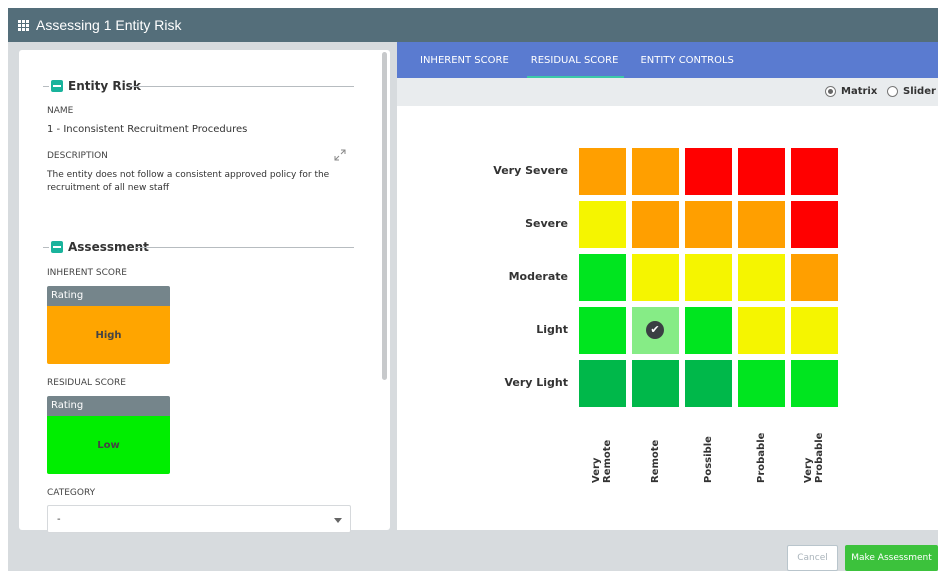 The height and width of the screenshot is (571, 938). I want to click on tab-entity-controls: ENTITY CONTROLS, so click(686, 60).